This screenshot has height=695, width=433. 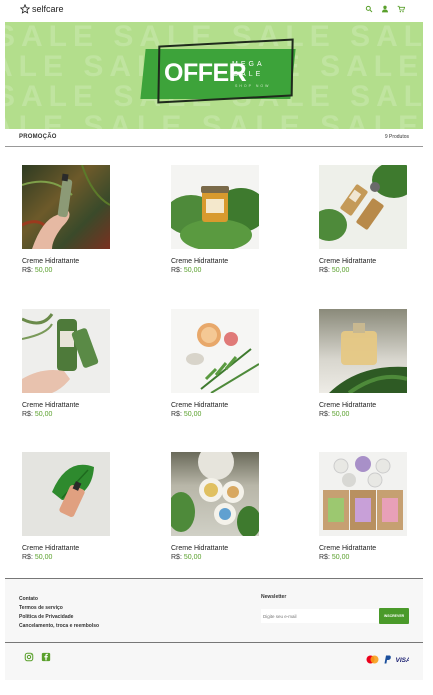 What do you see at coordinates (46, 657) in the screenshot?
I see `facebook-icon` at bounding box center [46, 657].